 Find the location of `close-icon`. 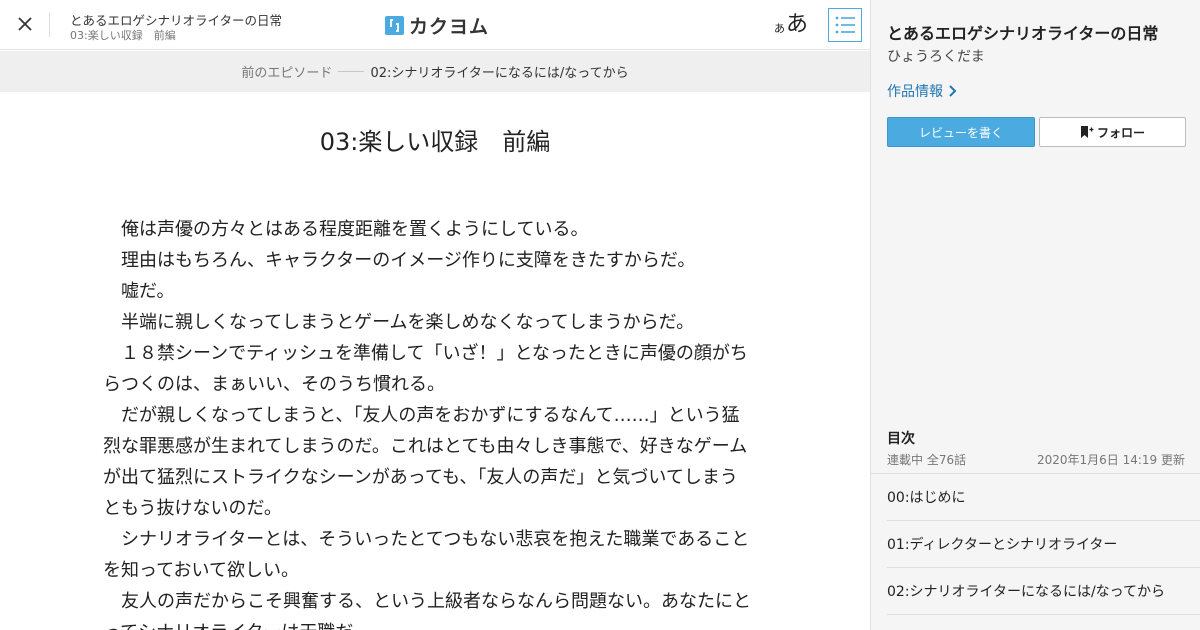

close-icon is located at coordinates (25, 24).